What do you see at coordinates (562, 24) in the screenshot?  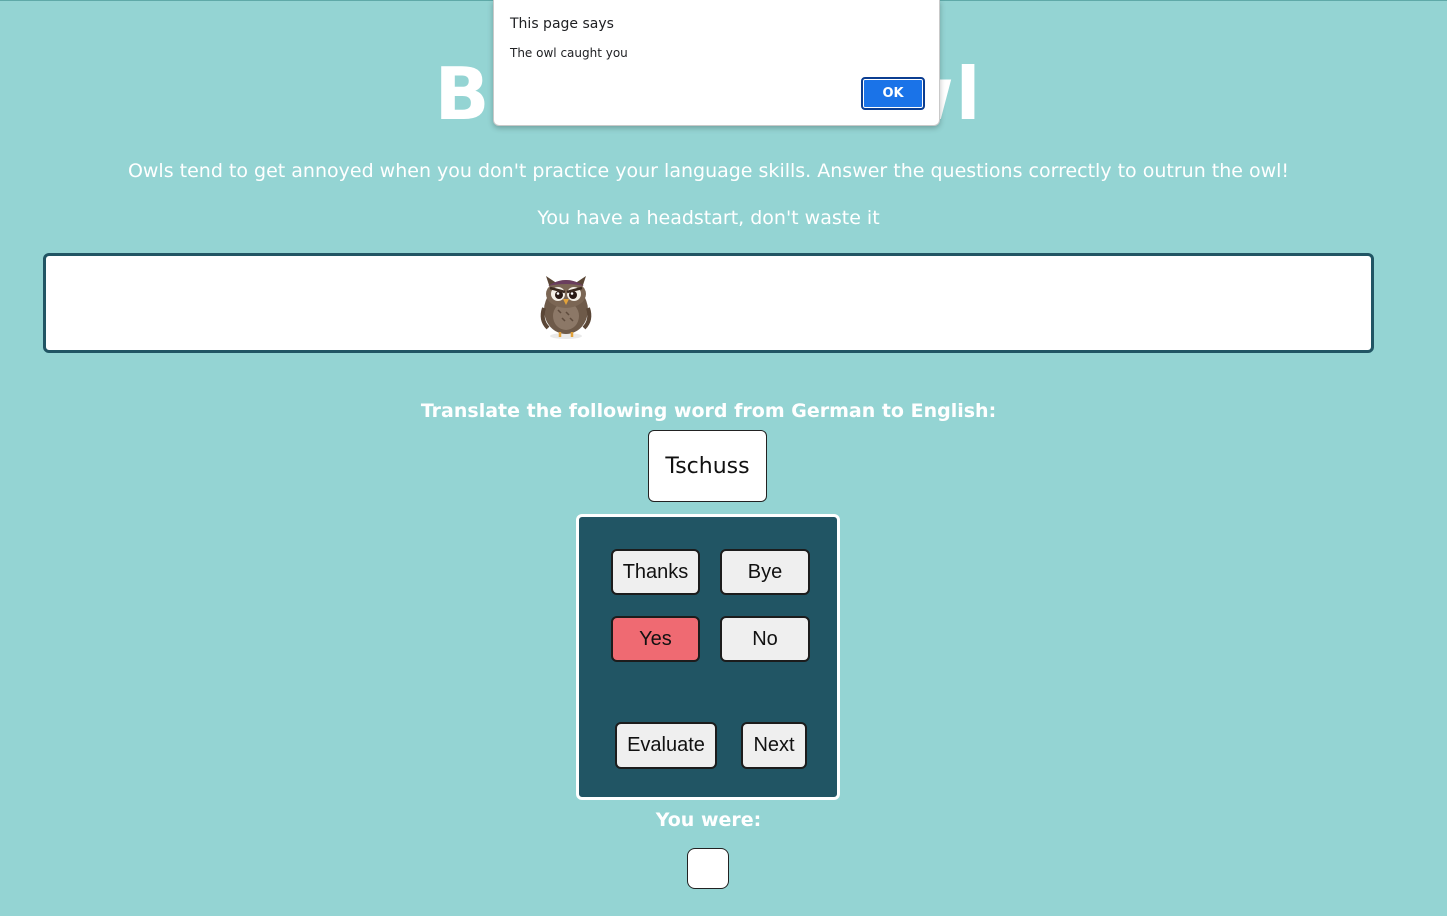 I see `alert-title: This page says` at bounding box center [562, 24].